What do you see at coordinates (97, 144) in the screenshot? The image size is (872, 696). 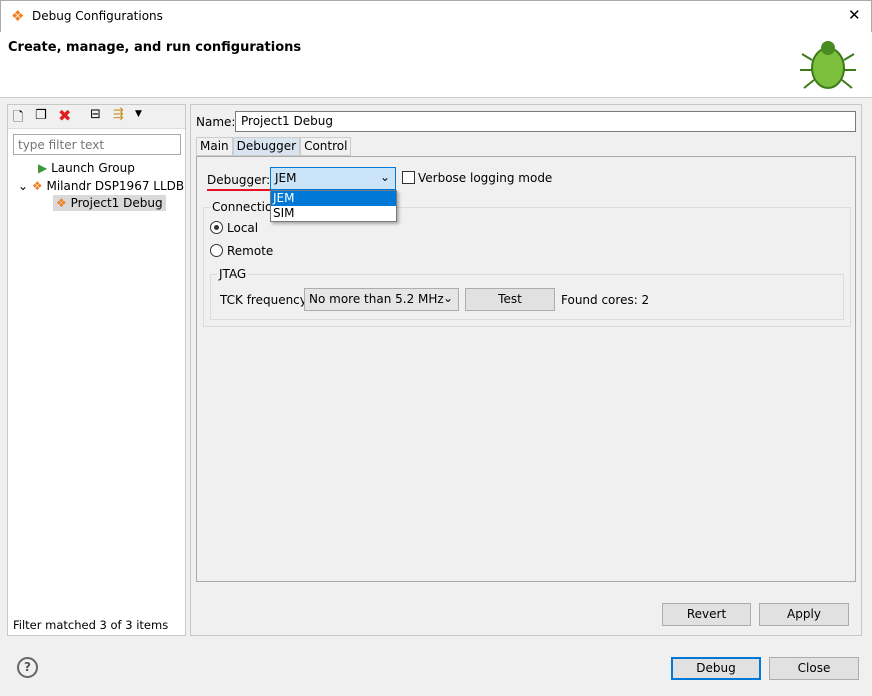 I see `filter-input` at bounding box center [97, 144].